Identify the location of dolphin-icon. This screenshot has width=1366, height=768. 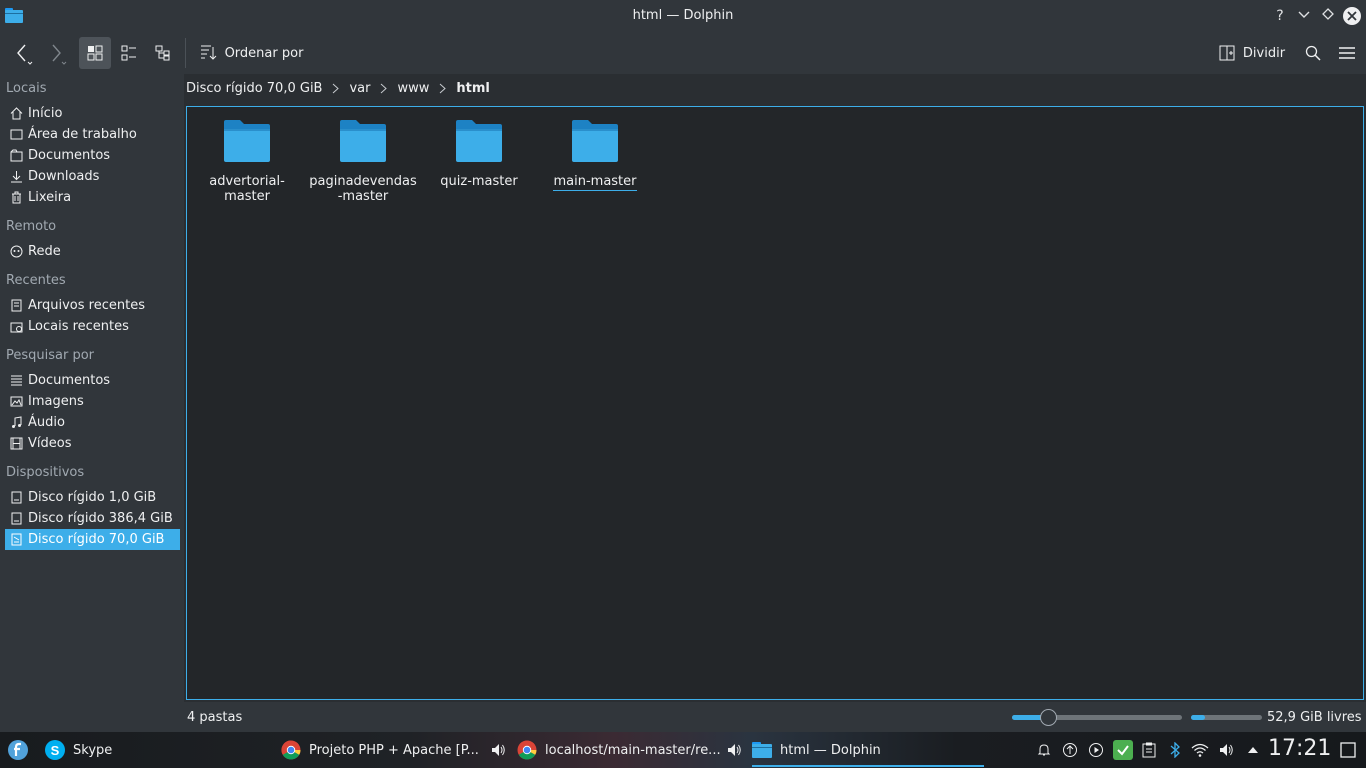
(762, 750).